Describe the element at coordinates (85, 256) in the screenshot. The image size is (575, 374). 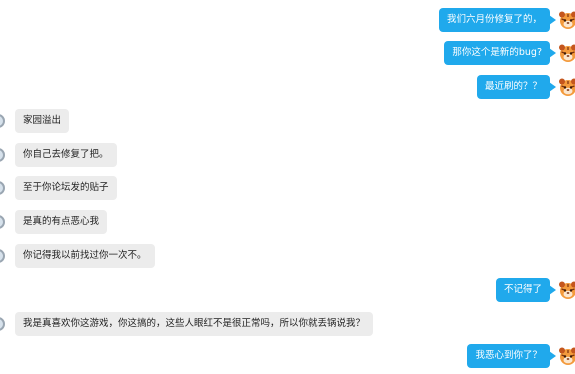
I see `message-bubble-incoming: 你记得我以前找过你一次不。` at that location.